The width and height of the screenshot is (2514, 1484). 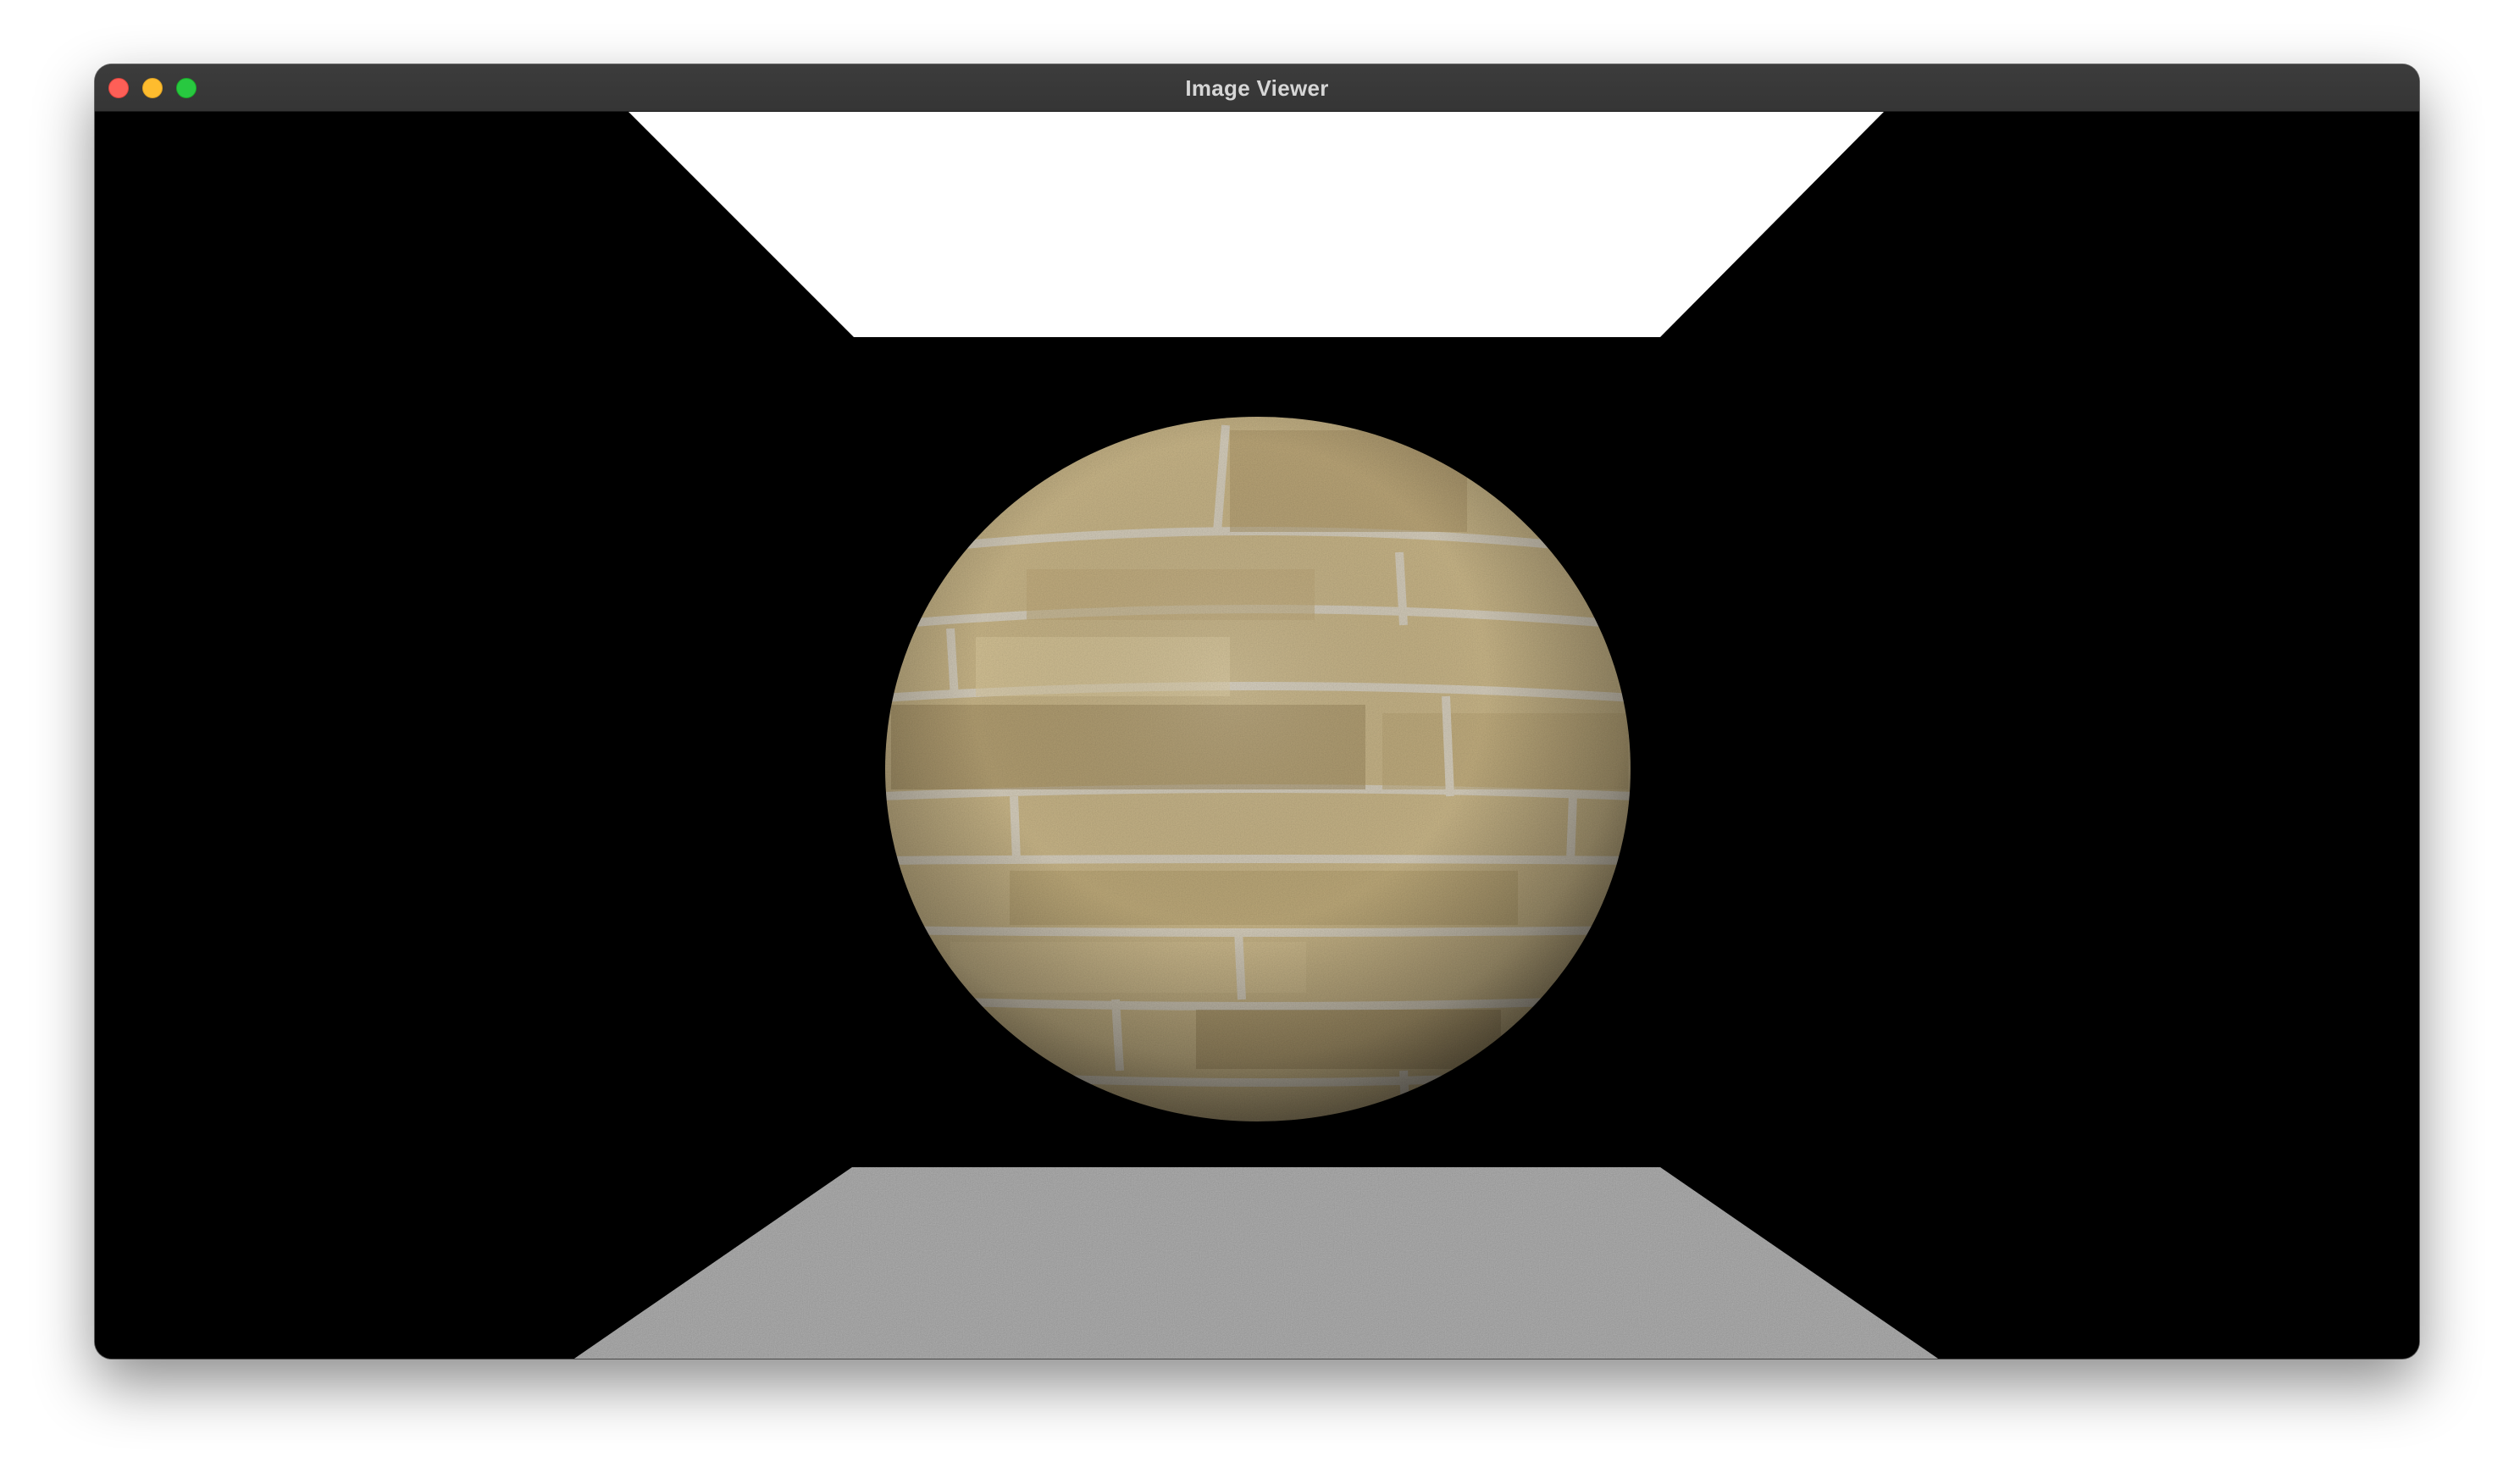 What do you see at coordinates (1256, 1263) in the screenshot?
I see `floor` at bounding box center [1256, 1263].